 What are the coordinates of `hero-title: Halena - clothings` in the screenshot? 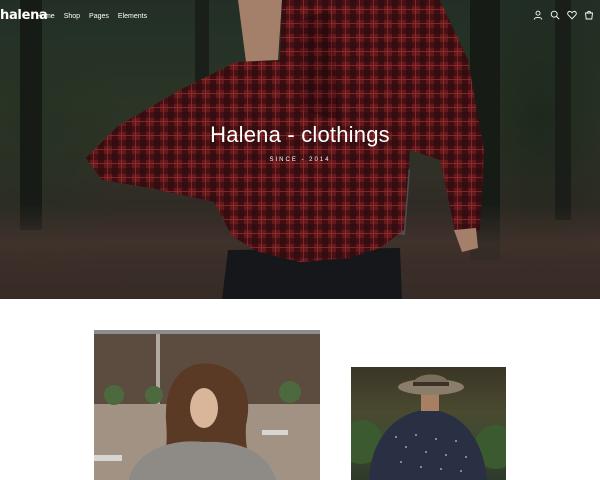 It's located at (300, 134).